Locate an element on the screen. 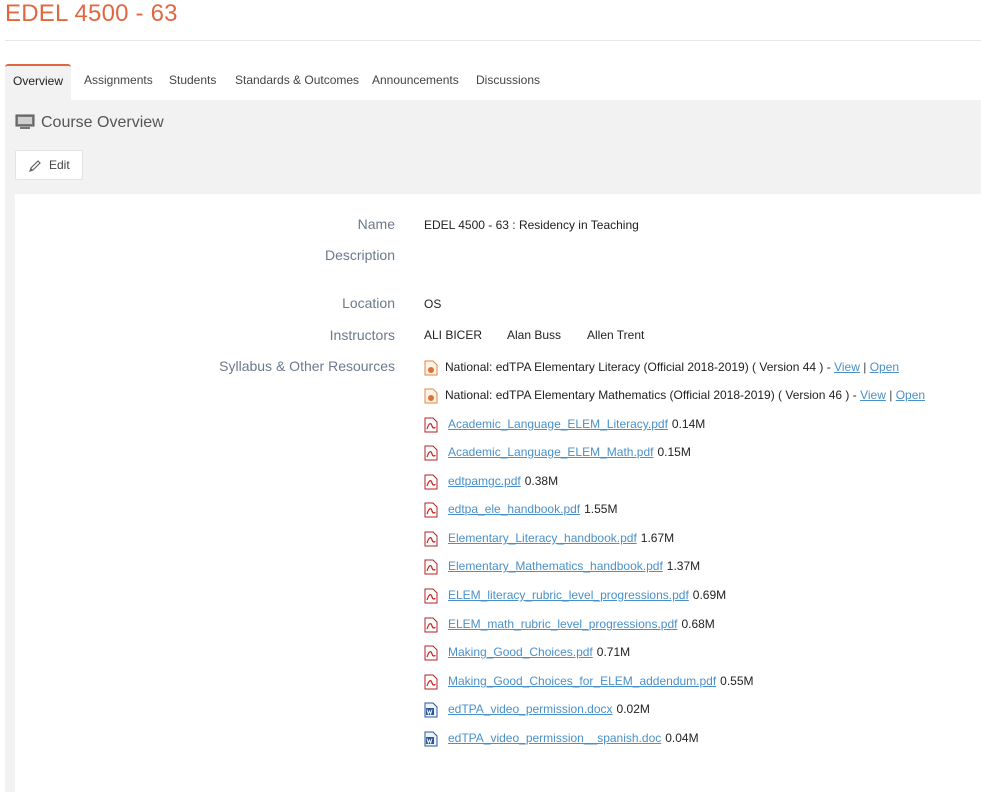 The height and width of the screenshot is (808, 981). edit-button: Edit is located at coordinates (49, 165).